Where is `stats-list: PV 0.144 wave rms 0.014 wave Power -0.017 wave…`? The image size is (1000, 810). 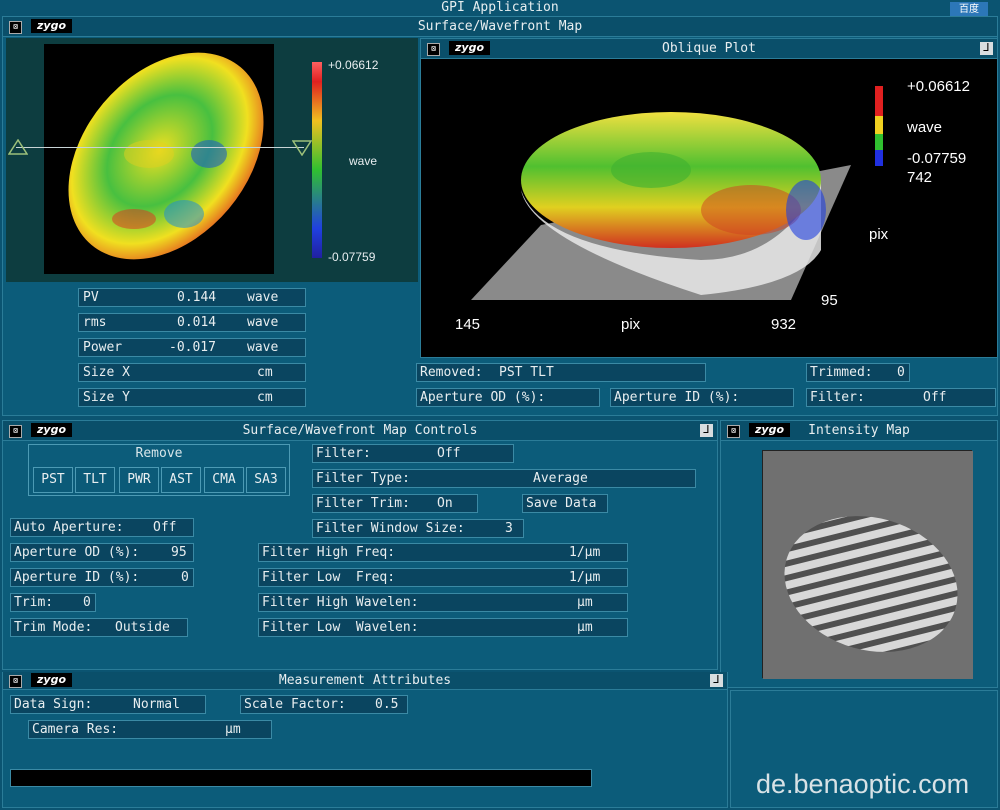
stats-list: PV 0.144 wave rms 0.014 wave Power -0.017 wave… is located at coordinates (193, 350).